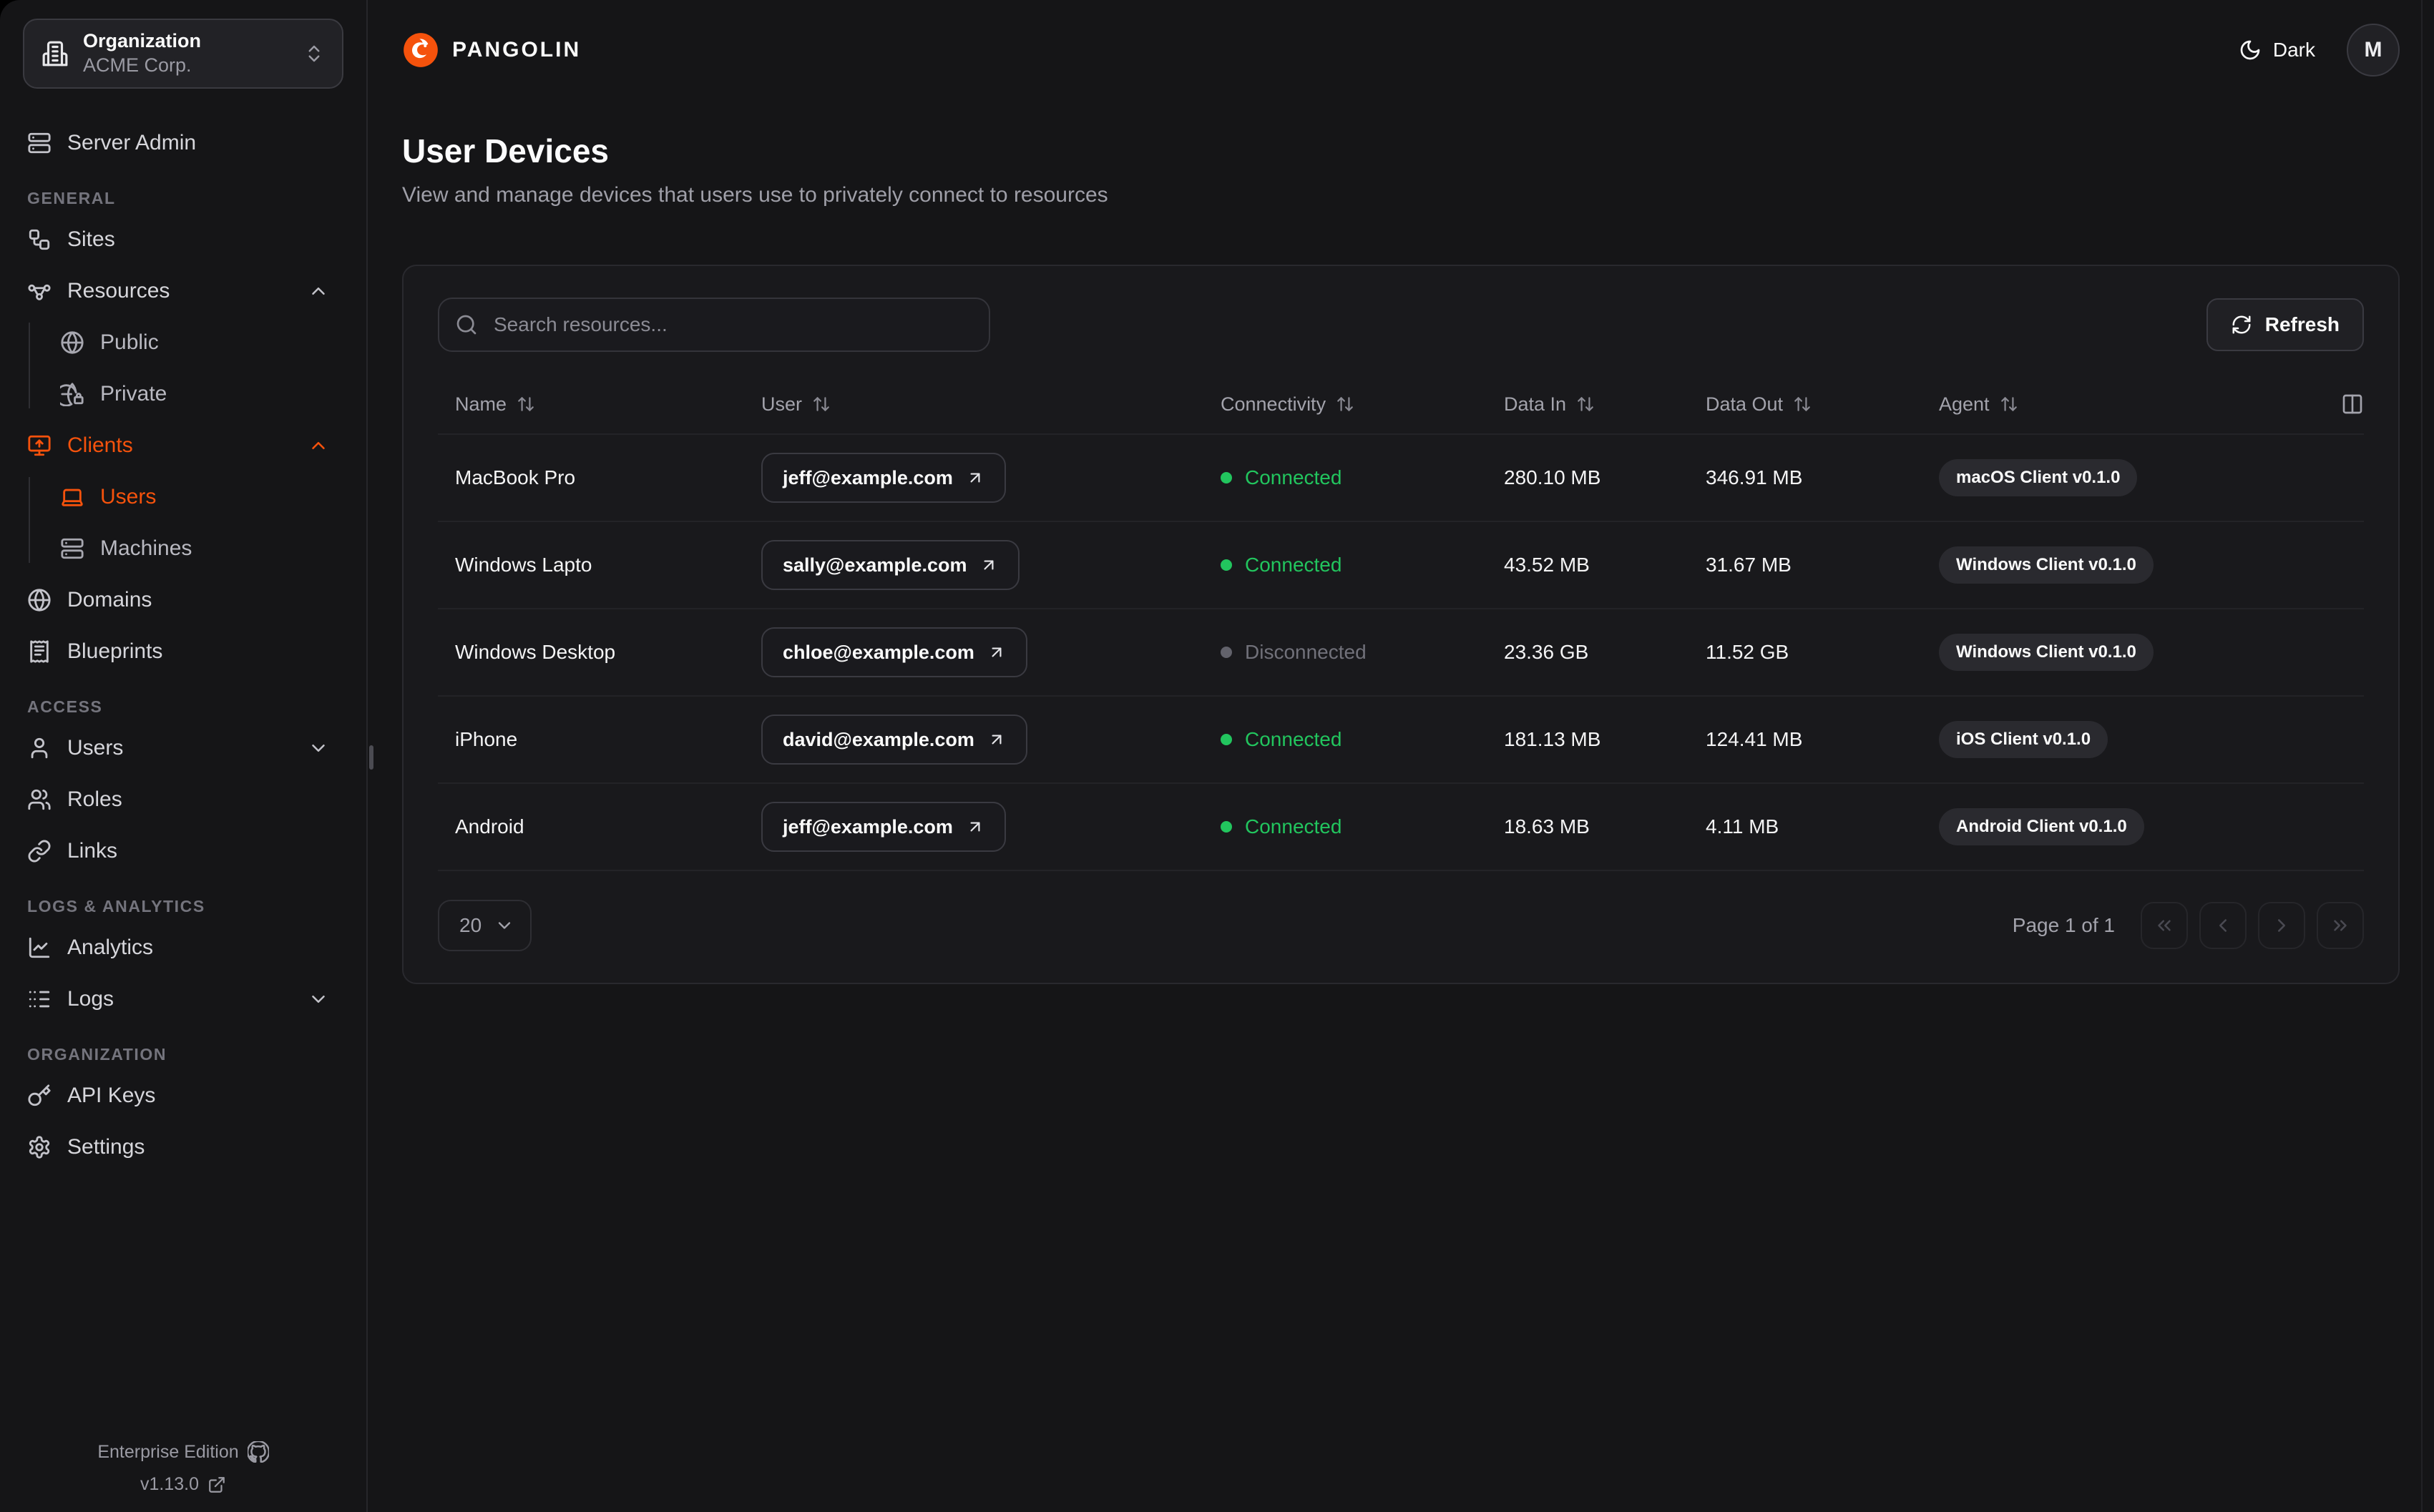 This screenshot has width=2434, height=1512. I want to click on data-out-value: 346.91 MB, so click(1754, 477).